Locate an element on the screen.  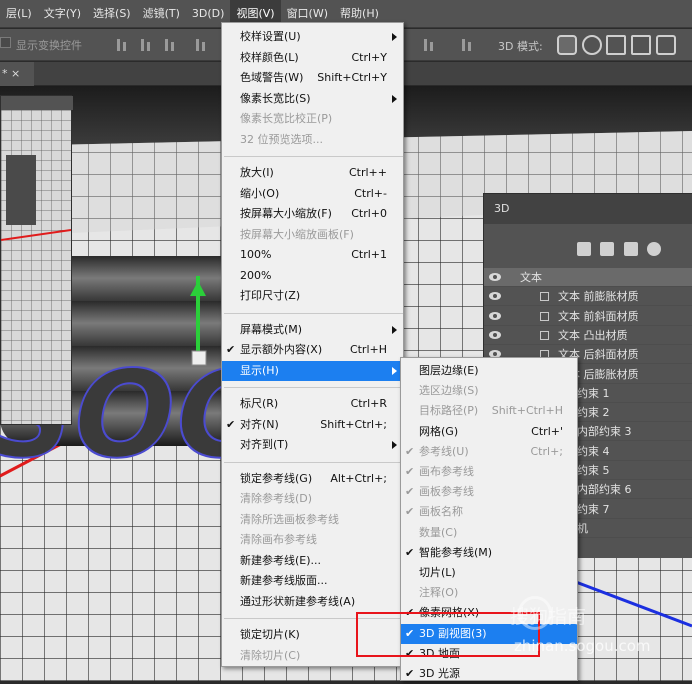
layer-row-root: 文本 is located at coordinates (588, 277).